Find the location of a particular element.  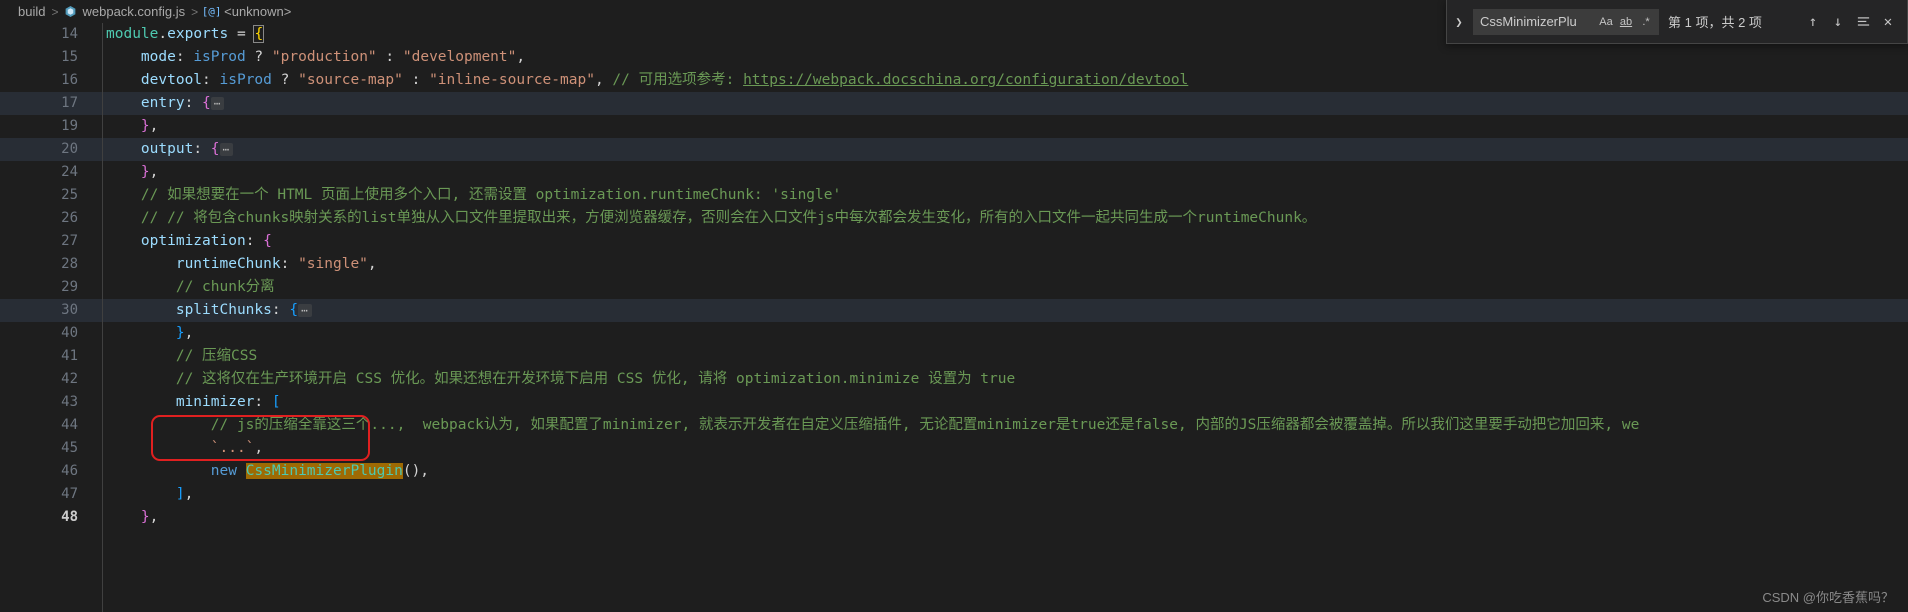

code-line-17: entry: {⋯ is located at coordinates (998, 103).